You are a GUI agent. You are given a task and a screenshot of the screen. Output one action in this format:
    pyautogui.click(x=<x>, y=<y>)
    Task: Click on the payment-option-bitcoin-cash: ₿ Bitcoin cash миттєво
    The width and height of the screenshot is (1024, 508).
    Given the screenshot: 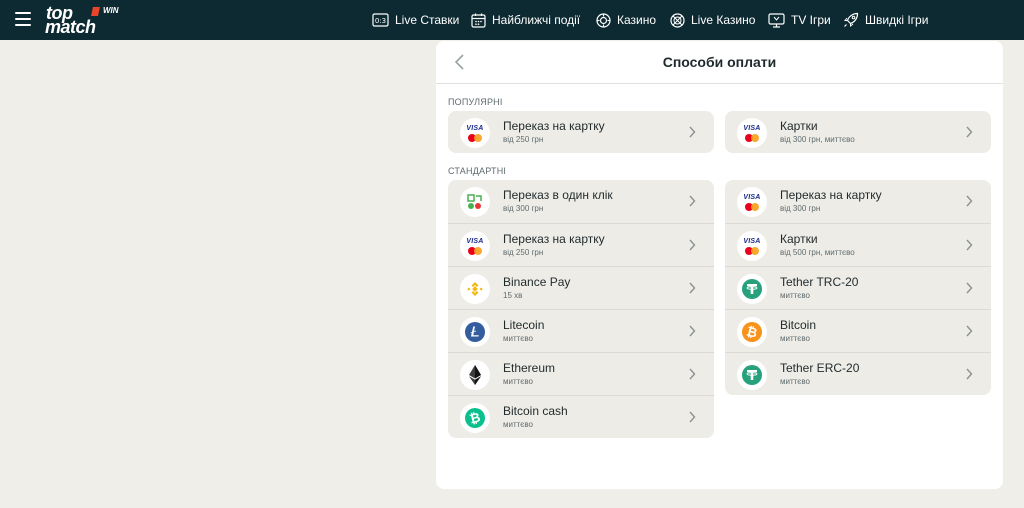 What is the action you would take?
    pyautogui.click(x=581, y=416)
    